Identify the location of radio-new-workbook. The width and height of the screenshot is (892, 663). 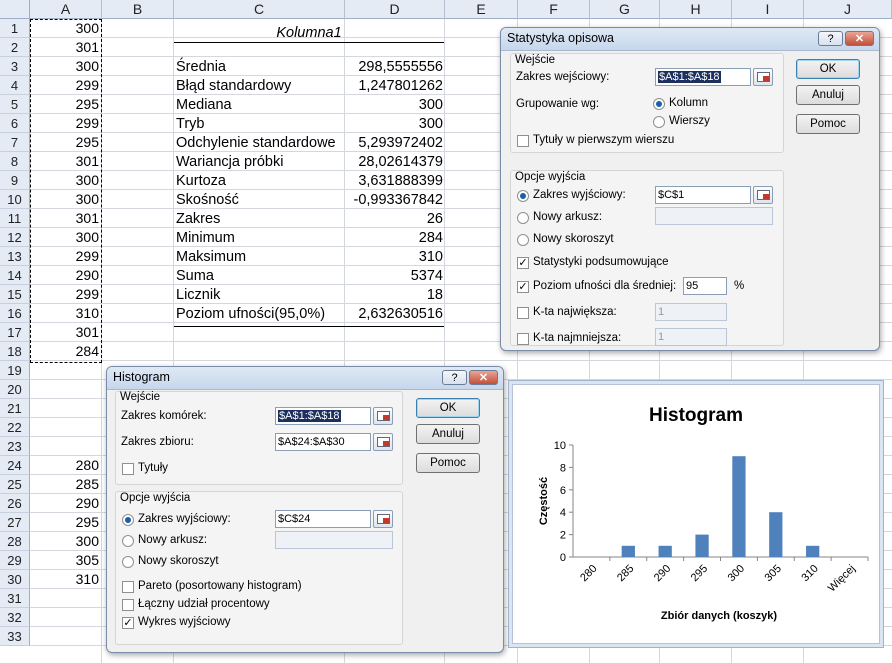
(128, 562).